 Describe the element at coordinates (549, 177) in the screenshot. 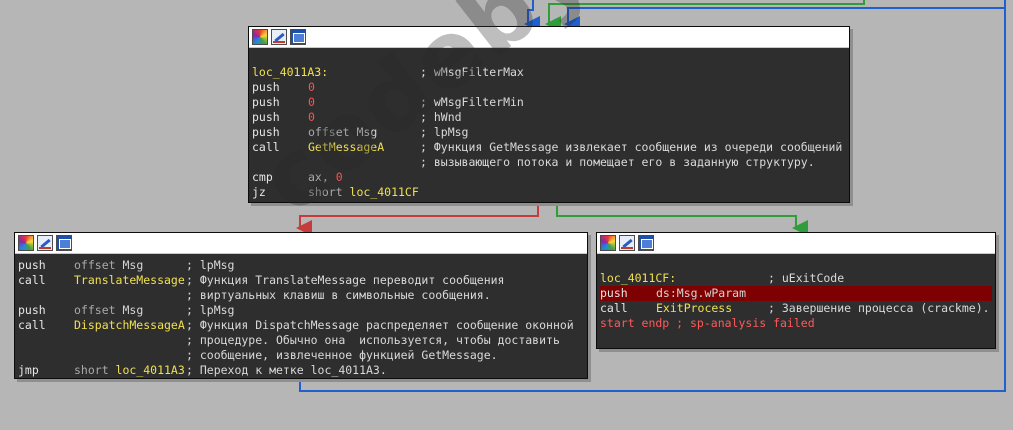

I see `instruction-line: cmp ax, 0` at that location.